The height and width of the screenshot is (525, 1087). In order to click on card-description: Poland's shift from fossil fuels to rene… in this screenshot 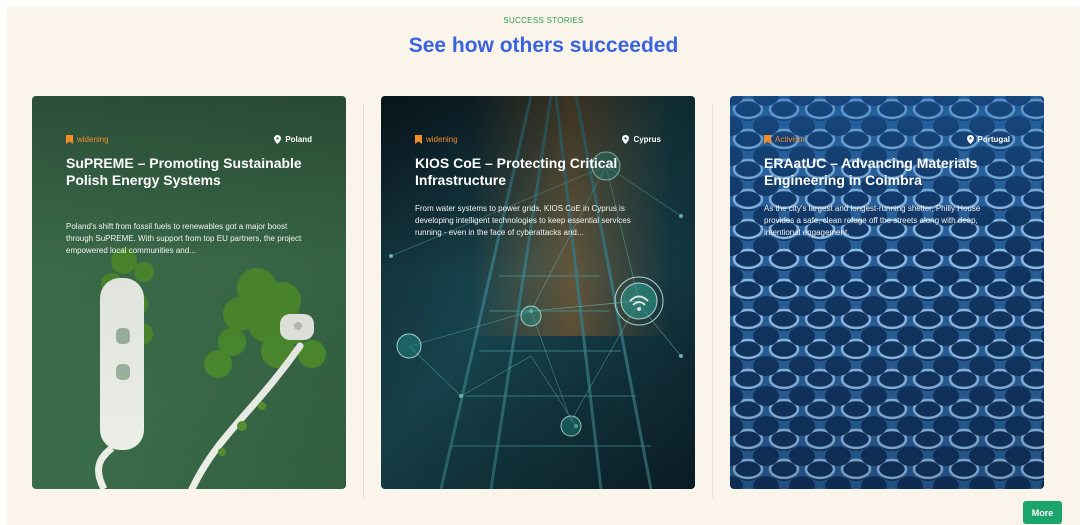, I will do `click(184, 238)`.